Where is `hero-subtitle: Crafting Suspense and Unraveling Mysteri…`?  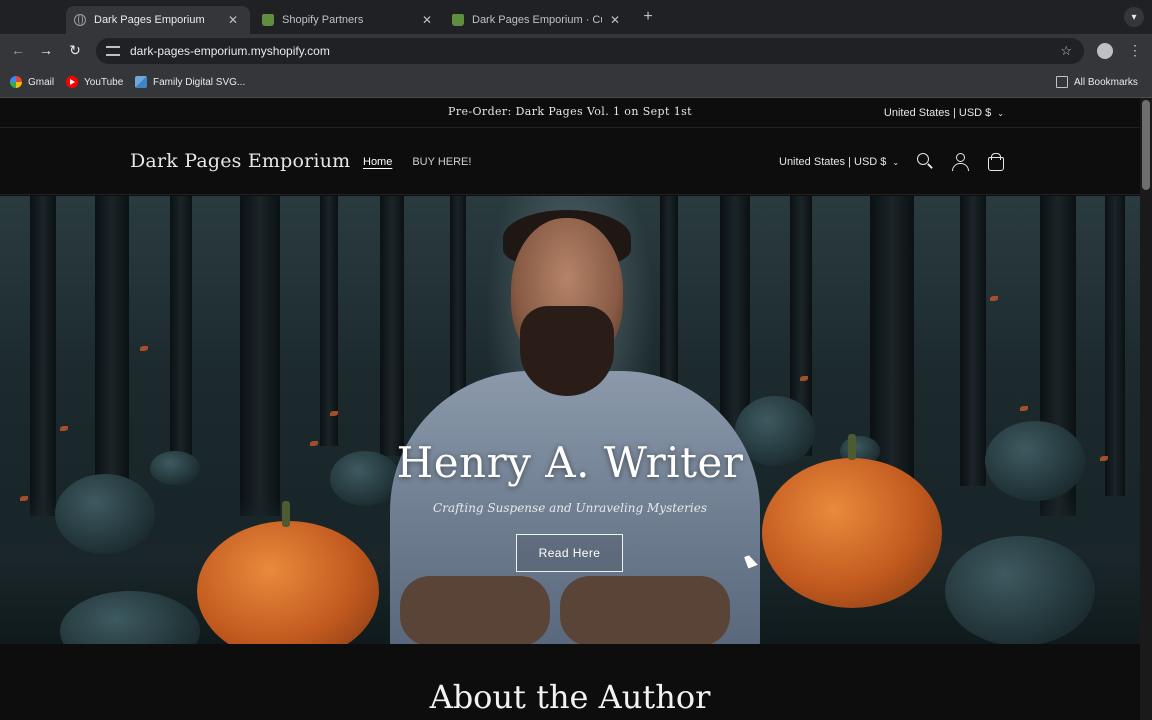 hero-subtitle: Crafting Suspense and Unraveling Mysteri… is located at coordinates (570, 508).